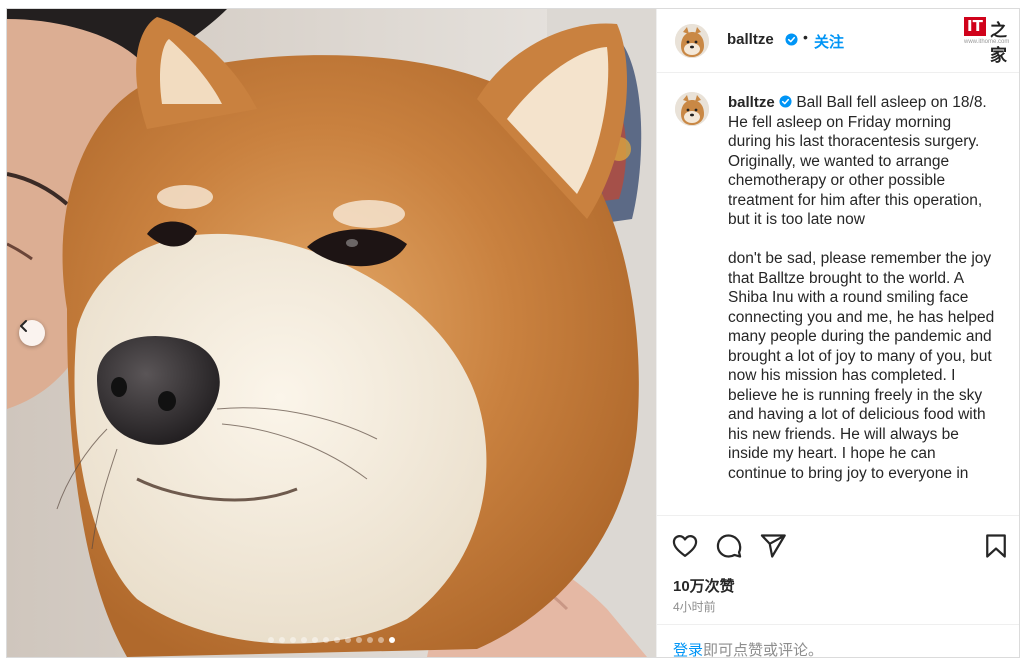 This screenshot has width=1024, height=664. Describe the element at coordinates (23, 326) in the screenshot. I see `chevron-left-icon` at that location.